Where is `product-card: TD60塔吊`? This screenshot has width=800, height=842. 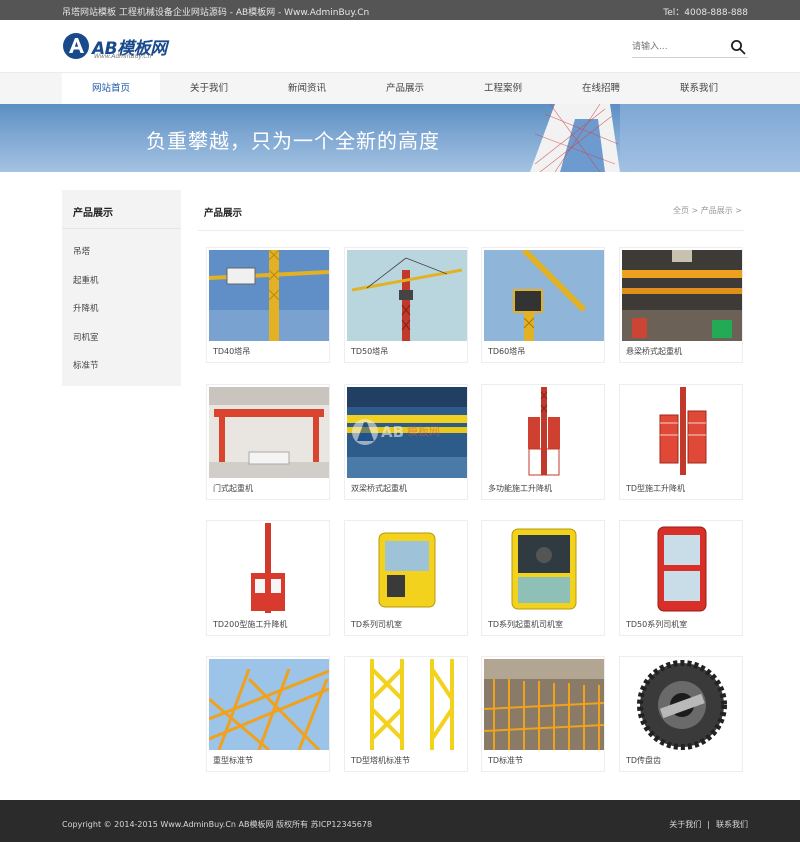 product-card: TD60塔吊 is located at coordinates (543, 305).